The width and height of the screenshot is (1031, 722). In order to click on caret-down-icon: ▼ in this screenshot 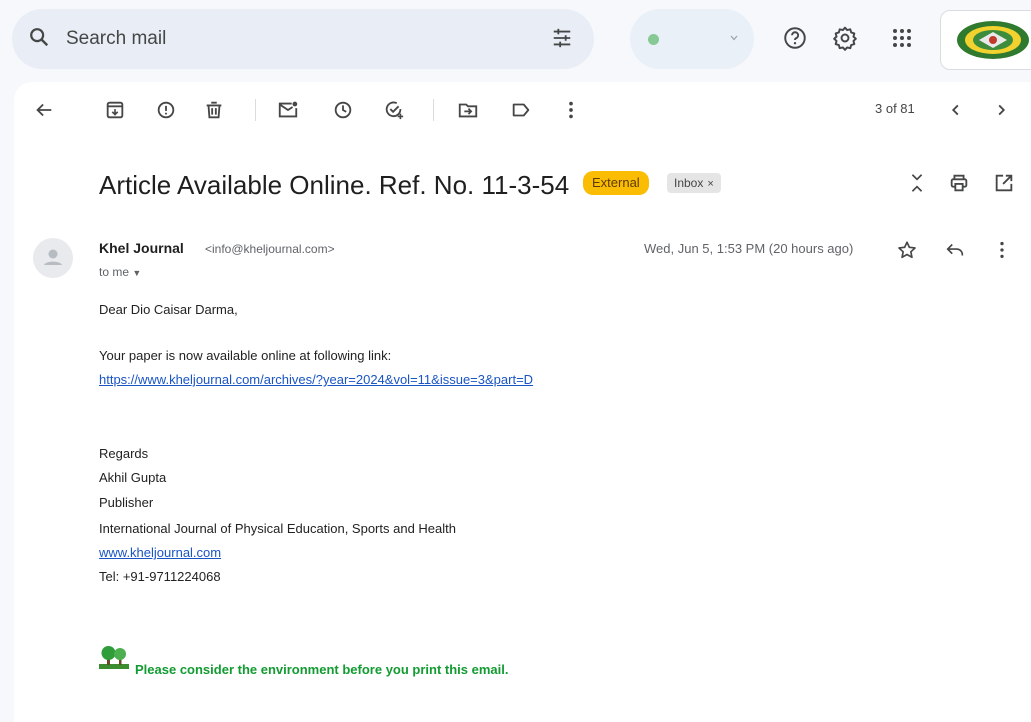, I will do `click(136, 273)`.